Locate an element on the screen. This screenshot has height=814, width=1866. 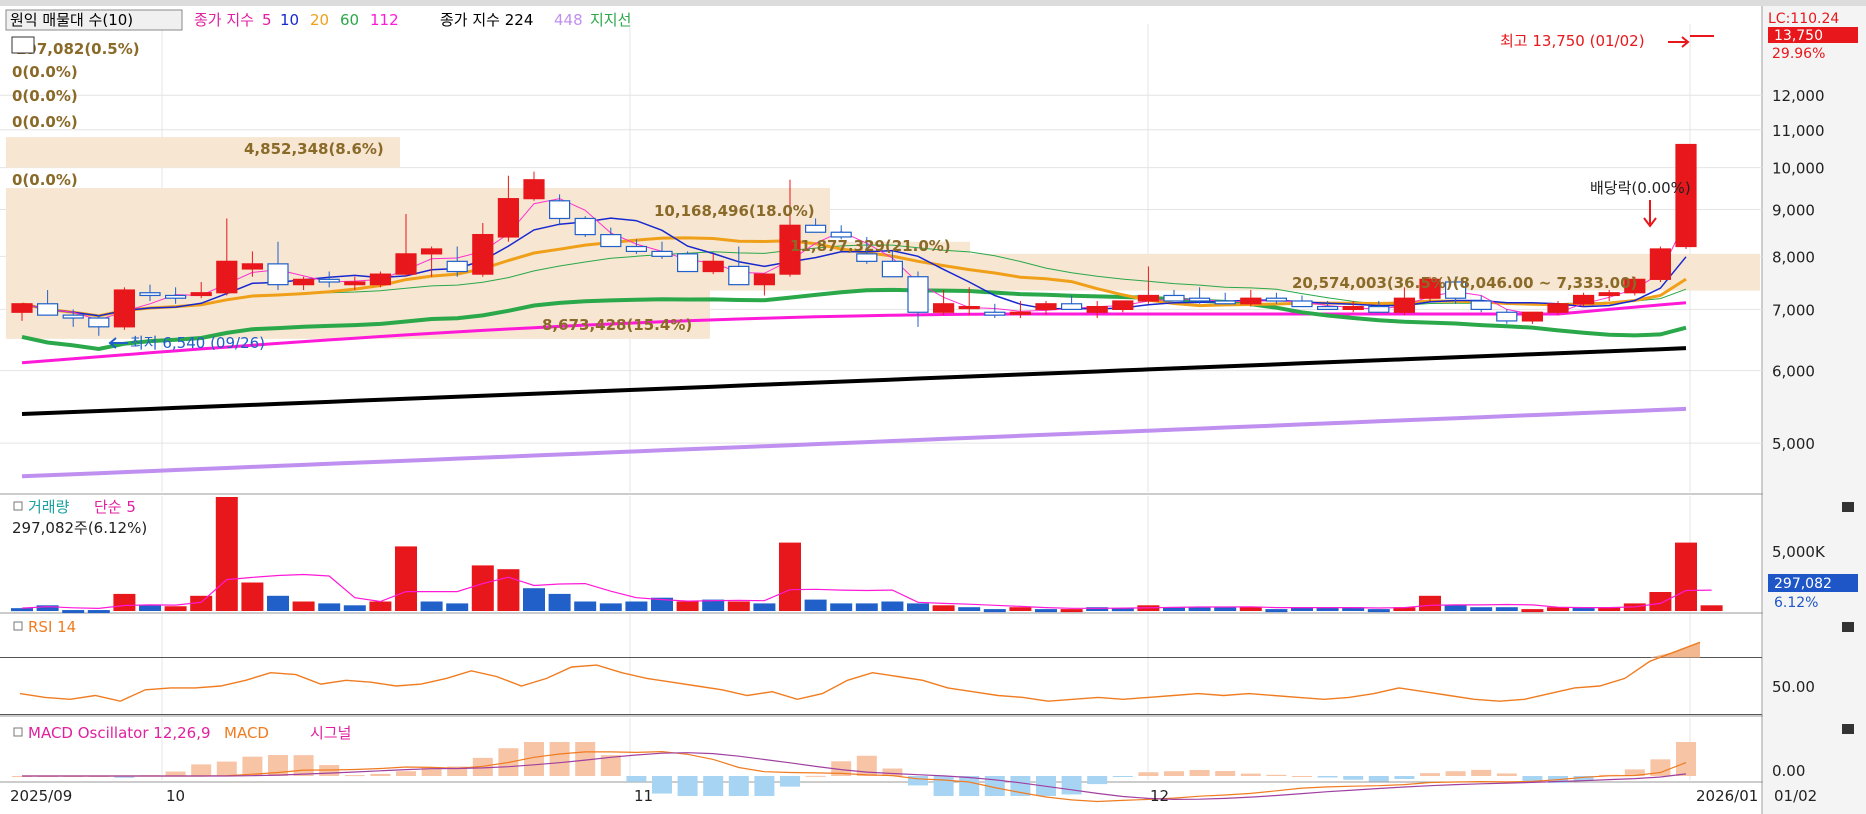
x-axis-right-date: 01/02 is located at coordinates (1795, 796).